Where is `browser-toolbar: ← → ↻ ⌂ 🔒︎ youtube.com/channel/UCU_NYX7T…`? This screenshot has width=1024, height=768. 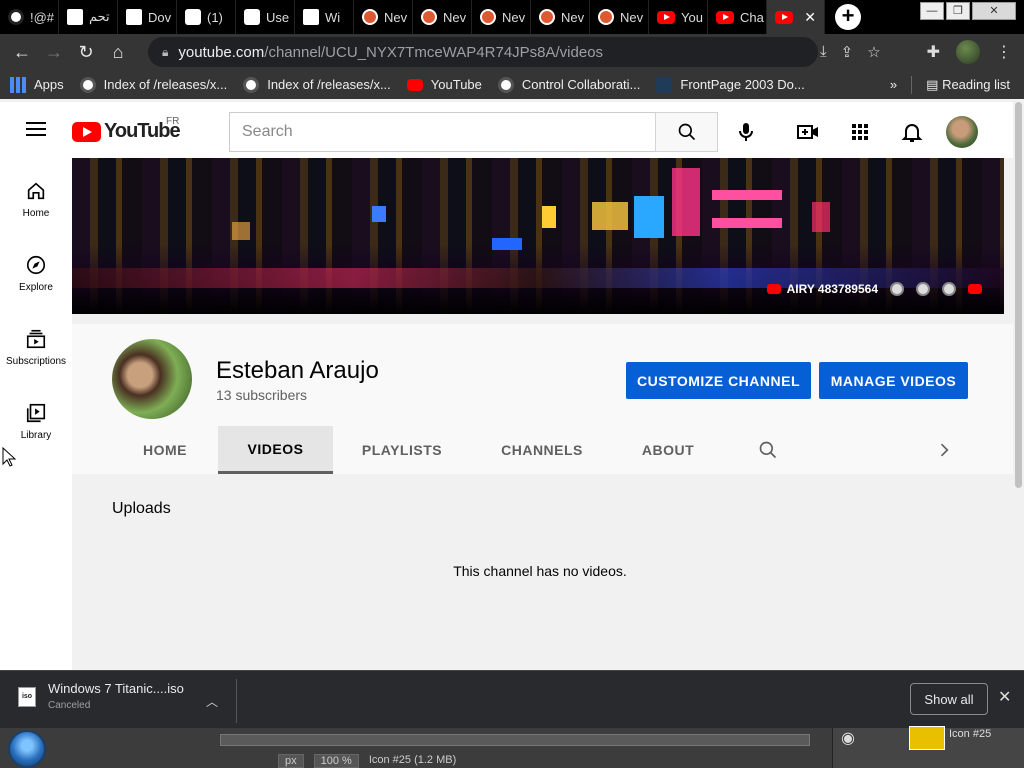
browser-toolbar: ← → ↻ ⌂ 🔒︎ youtube.com/channel/UCU_NYX7T… is located at coordinates (512, 52).